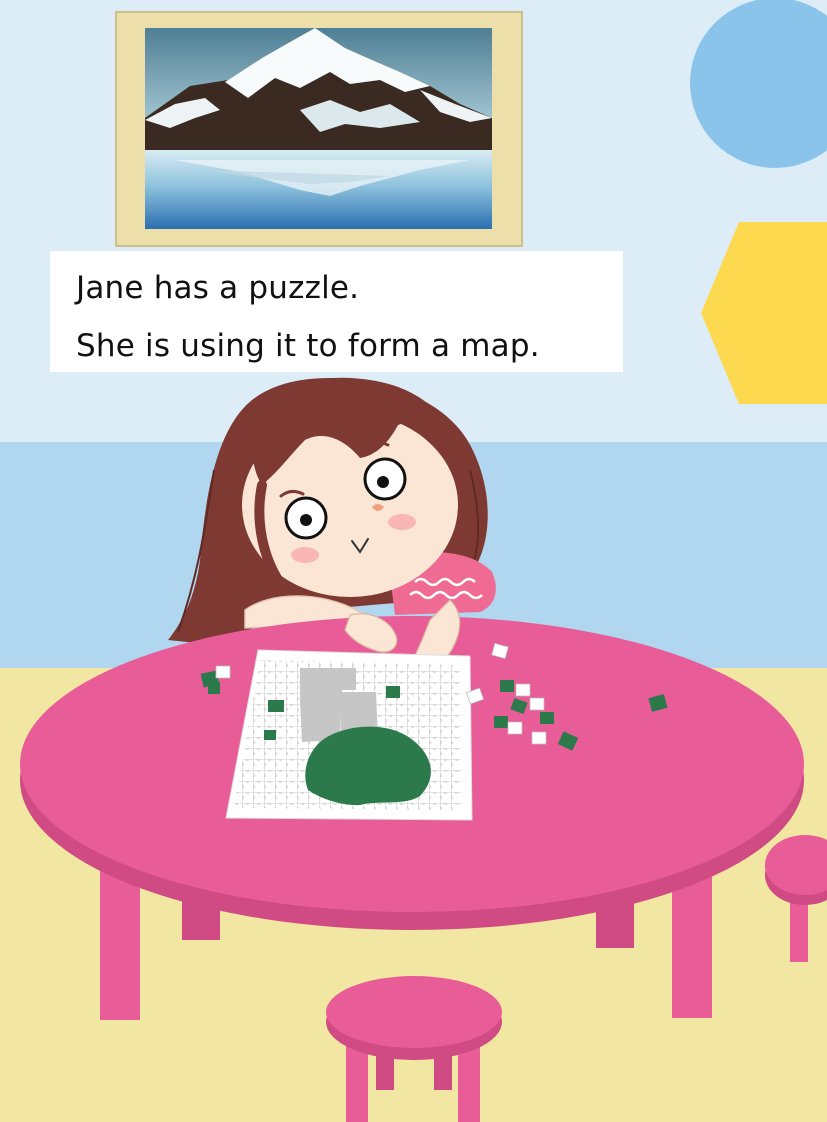  Describe the element at coordinates (308, 346) in the screenshot. I see `story-line-2: She is using it to form a map.` at that location.